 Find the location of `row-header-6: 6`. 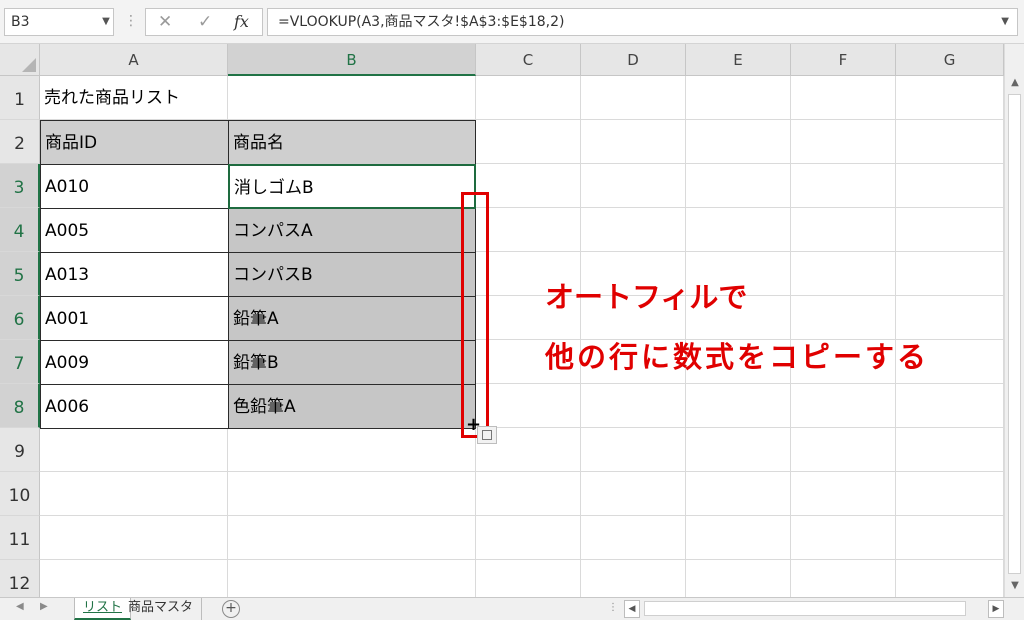

row-header-6: 6 is located at coordinates (20, 318).